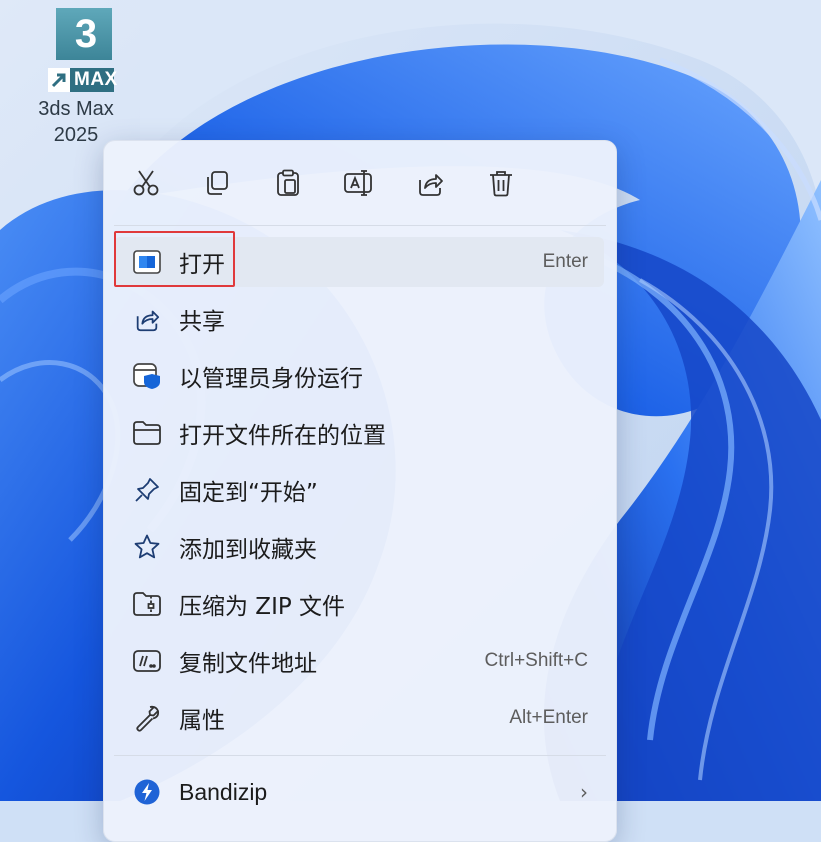  I want to click on menu-item-label: 添加到收藏夹, so click(248, 550).